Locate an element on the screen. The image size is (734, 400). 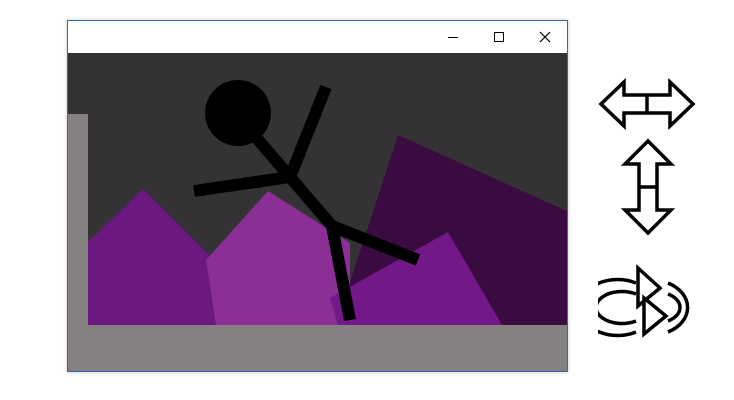
close-icon is located at coordinates (545, 37).